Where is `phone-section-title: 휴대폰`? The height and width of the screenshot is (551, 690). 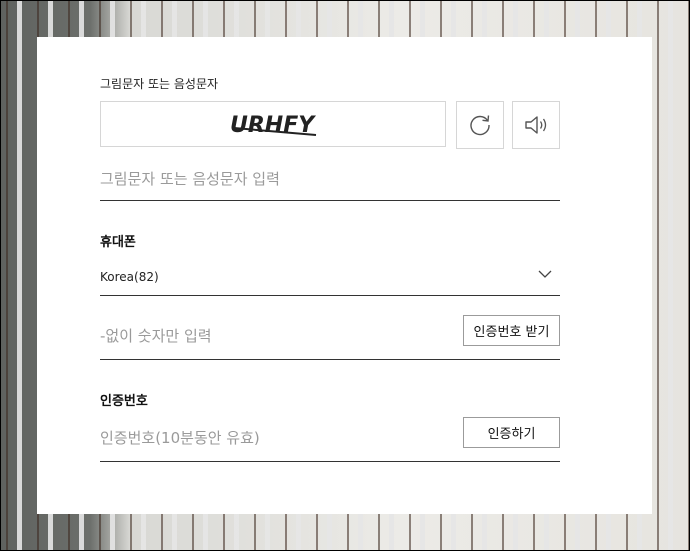 phone-section-title: 휴대폰 is located at coordinates (118, 242).